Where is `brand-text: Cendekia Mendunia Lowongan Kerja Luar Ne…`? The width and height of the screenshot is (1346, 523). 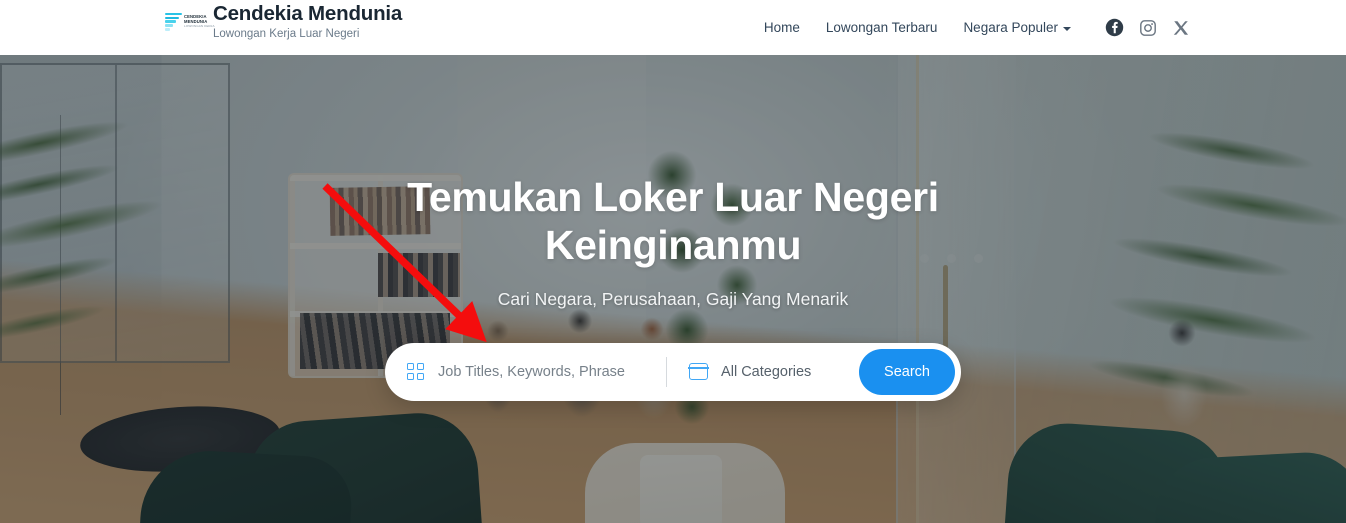 brand-text: Cendekia Mendunia Lowongan Kerja Luar Ne… is located at coordinates (307, 21).